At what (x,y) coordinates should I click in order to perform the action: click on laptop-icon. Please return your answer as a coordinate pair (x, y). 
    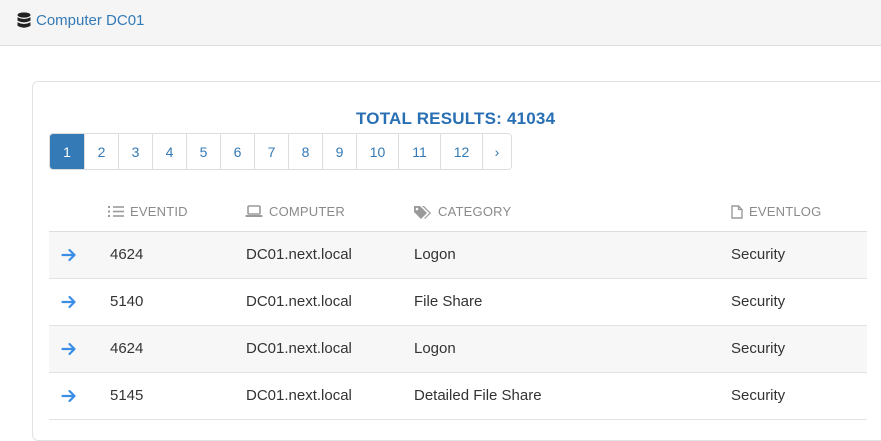
    Looking at the image, I should click on (254, 211).